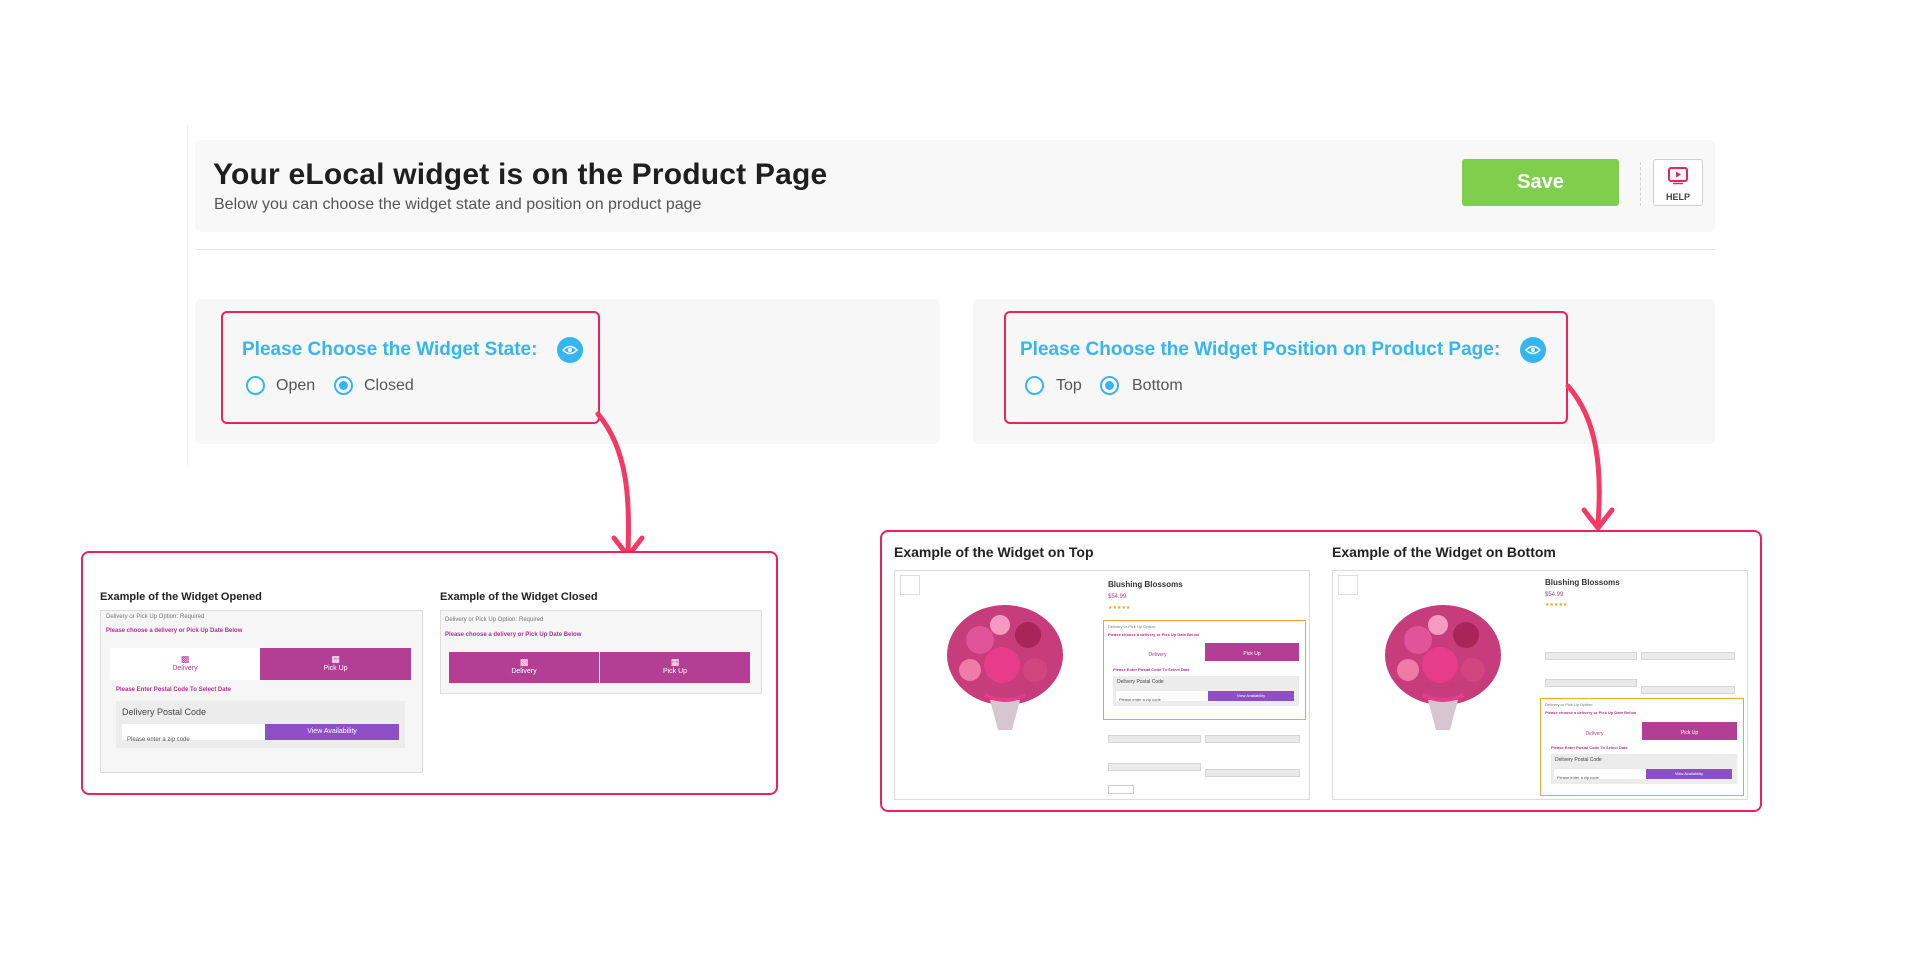  What do you see at coordinates (1591, 683) in the screenshot?
I see `bottom-sender-field` at bounding box center [1591, 683].